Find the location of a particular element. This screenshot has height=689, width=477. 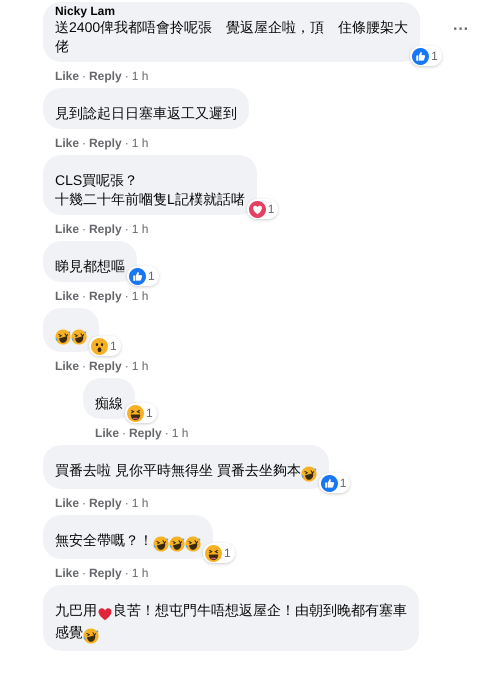

comment-text: 良苦！想屯門牛唔想返屋企！由朝到晚都有塞車 is located at coordinates (260, 610).